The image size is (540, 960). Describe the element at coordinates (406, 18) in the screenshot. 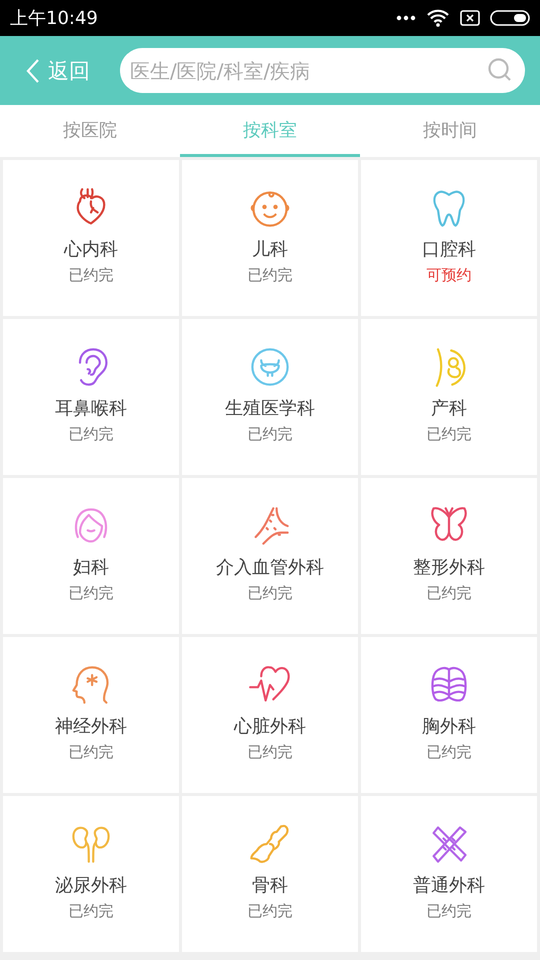

I see `more-dots-icon` at that location.